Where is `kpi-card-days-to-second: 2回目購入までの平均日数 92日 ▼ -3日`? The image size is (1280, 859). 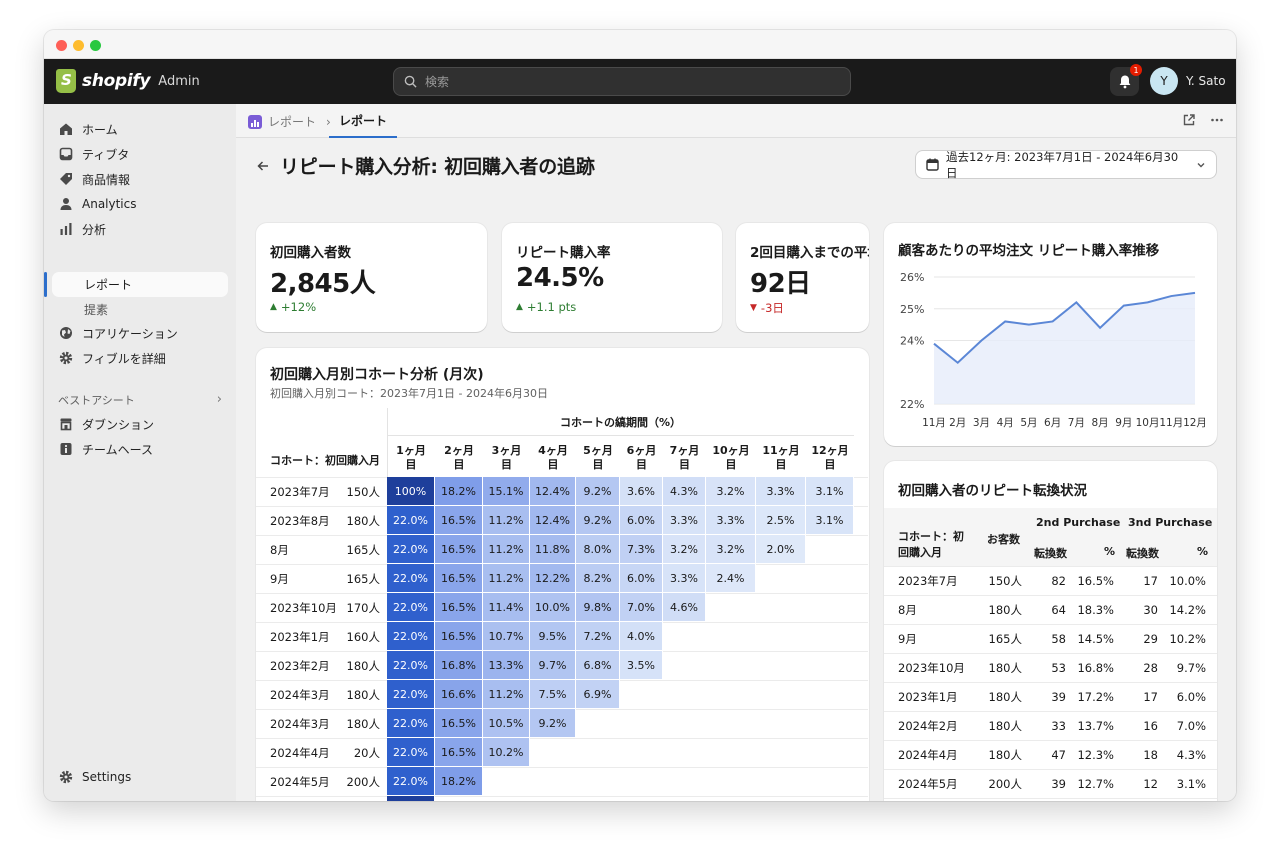 kpi-card-days-to-second: 2回目購入までの平均日数 92日 ▼ -3日 is located at coordinates (802, 277).